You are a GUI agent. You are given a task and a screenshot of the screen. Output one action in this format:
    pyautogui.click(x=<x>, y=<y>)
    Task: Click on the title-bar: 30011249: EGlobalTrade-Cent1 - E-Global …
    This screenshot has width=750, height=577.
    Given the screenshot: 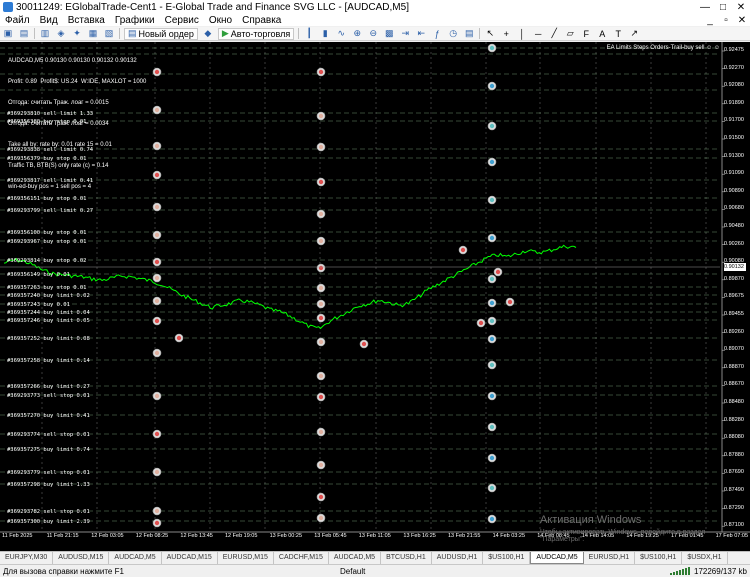 What is the action you would take?
    pyautogui.click(x=375, y=7)
    